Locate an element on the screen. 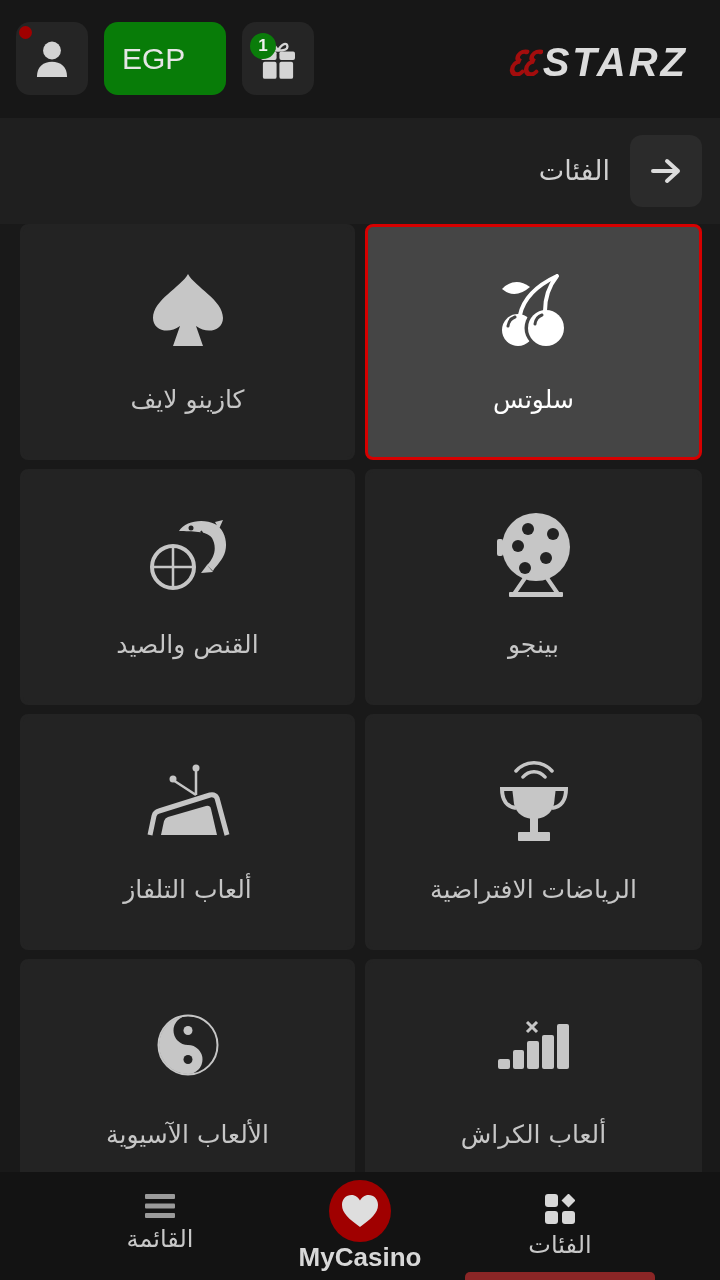 This screenshot has width=720, height=1280. category-card: ألعاب التلفاز is located at coordinates (187, 832).